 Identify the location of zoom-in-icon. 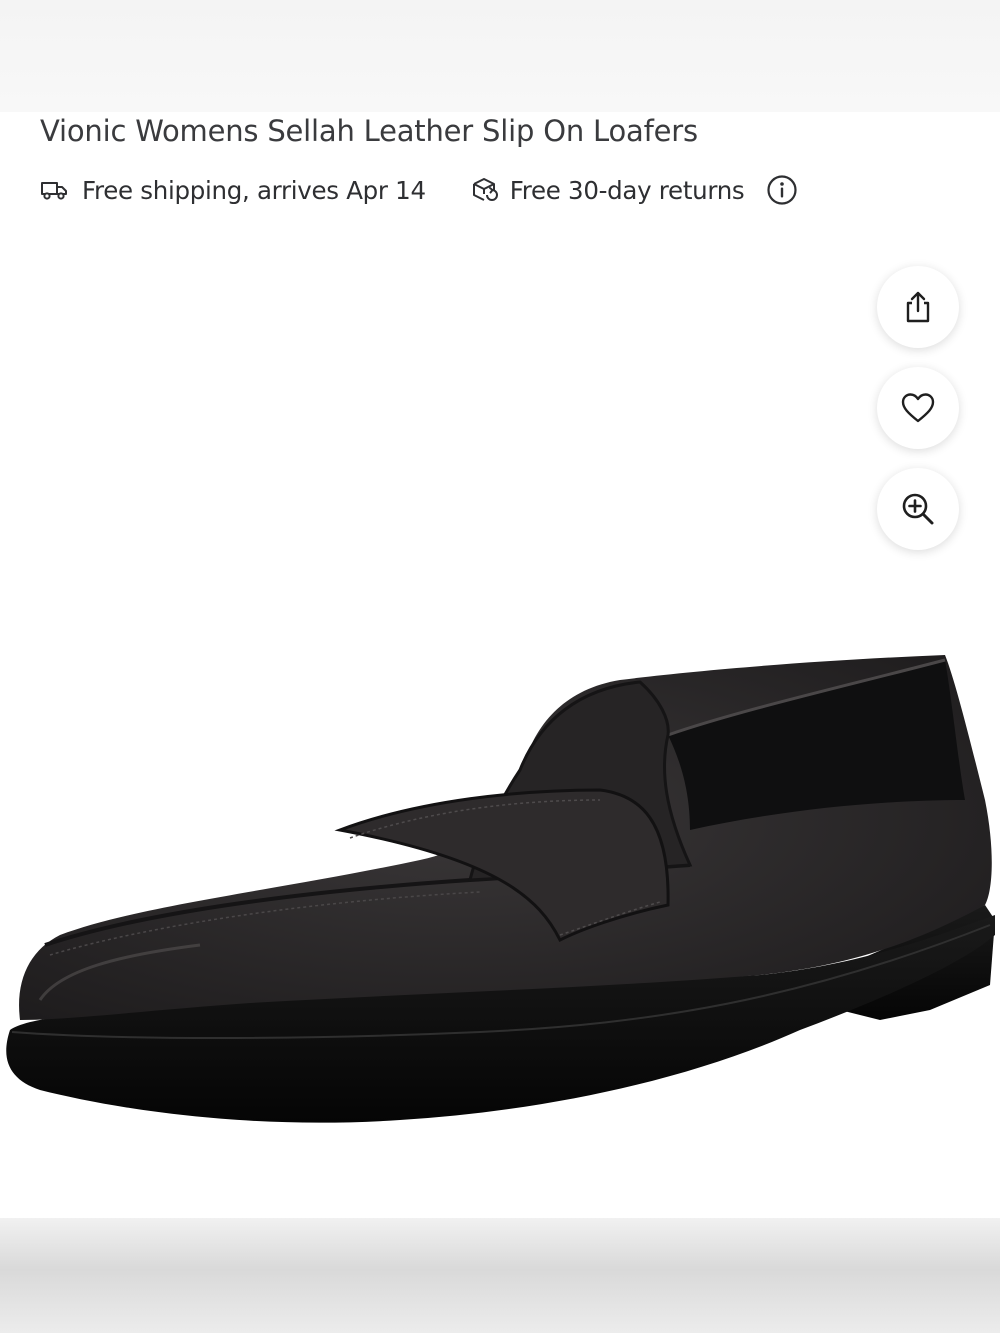
(918, 509).